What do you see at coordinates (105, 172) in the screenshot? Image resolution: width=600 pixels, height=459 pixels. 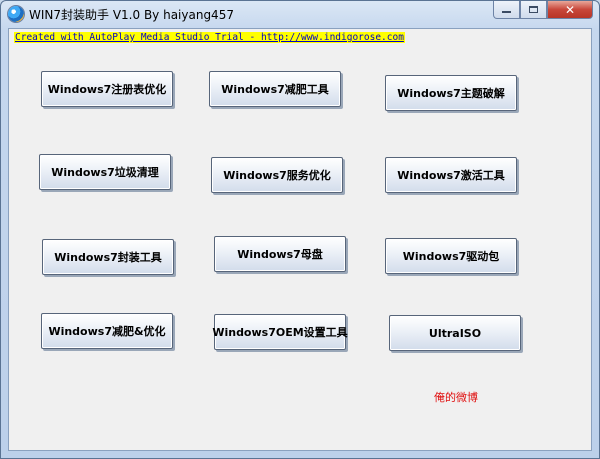 I see `junk-cleanup-button: Windows7垃圾清理` at bounding box center [105, 172].